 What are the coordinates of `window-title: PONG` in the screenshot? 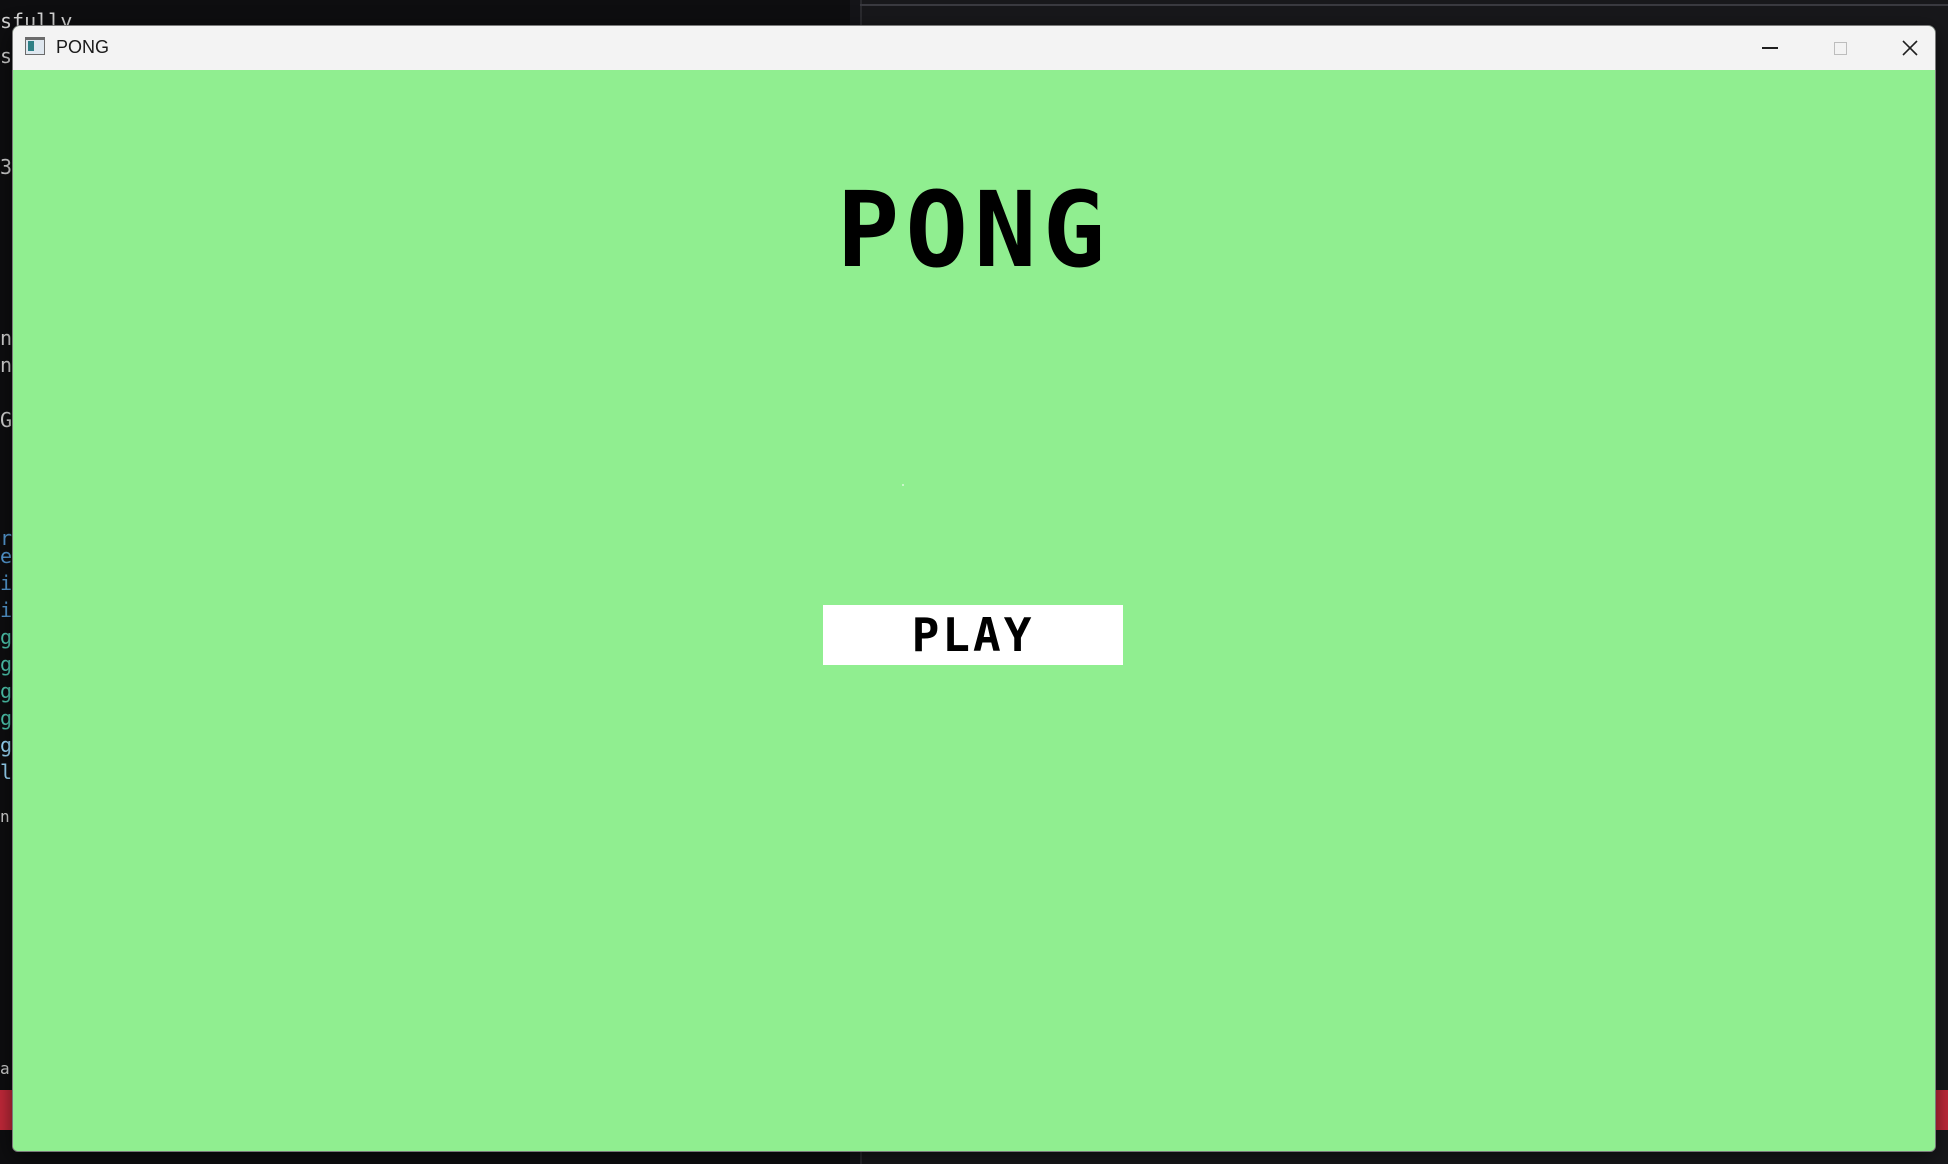 It's located at (83, 47).